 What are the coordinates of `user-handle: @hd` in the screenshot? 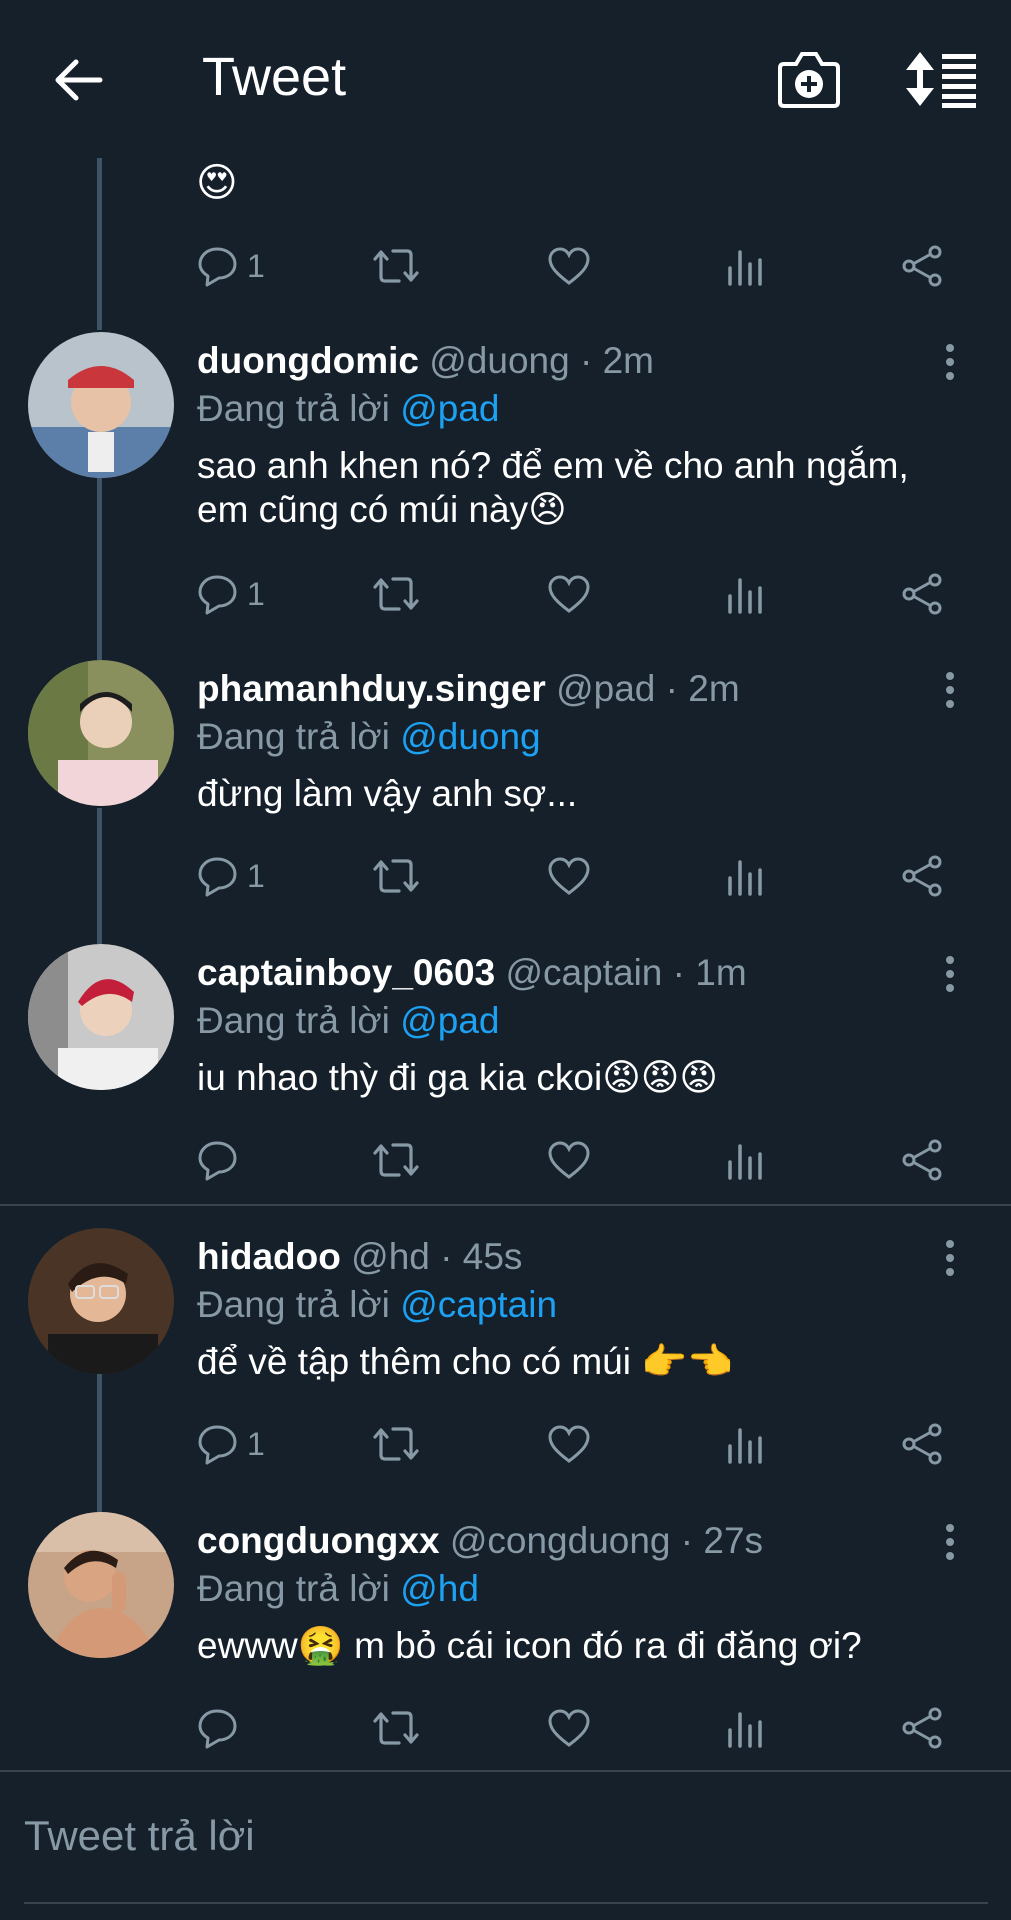 It's located at (390, 1256).